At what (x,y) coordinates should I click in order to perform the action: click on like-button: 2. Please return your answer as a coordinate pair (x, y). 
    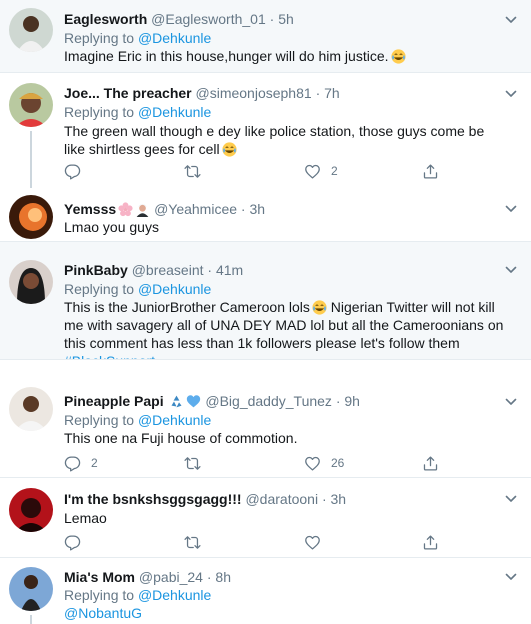
    Looking at the image, I should click on (321, 171).